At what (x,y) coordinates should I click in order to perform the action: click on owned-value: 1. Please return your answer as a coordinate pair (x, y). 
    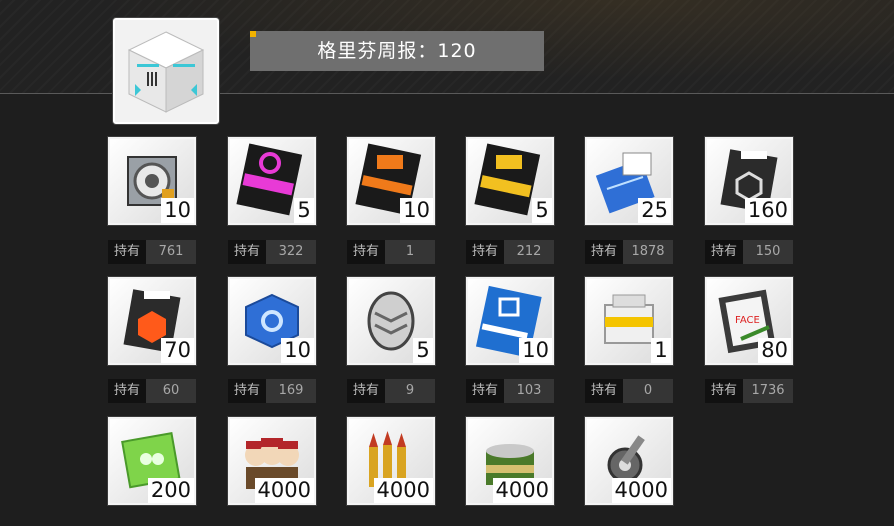
    Looking at the image, I should click on (410, 251).